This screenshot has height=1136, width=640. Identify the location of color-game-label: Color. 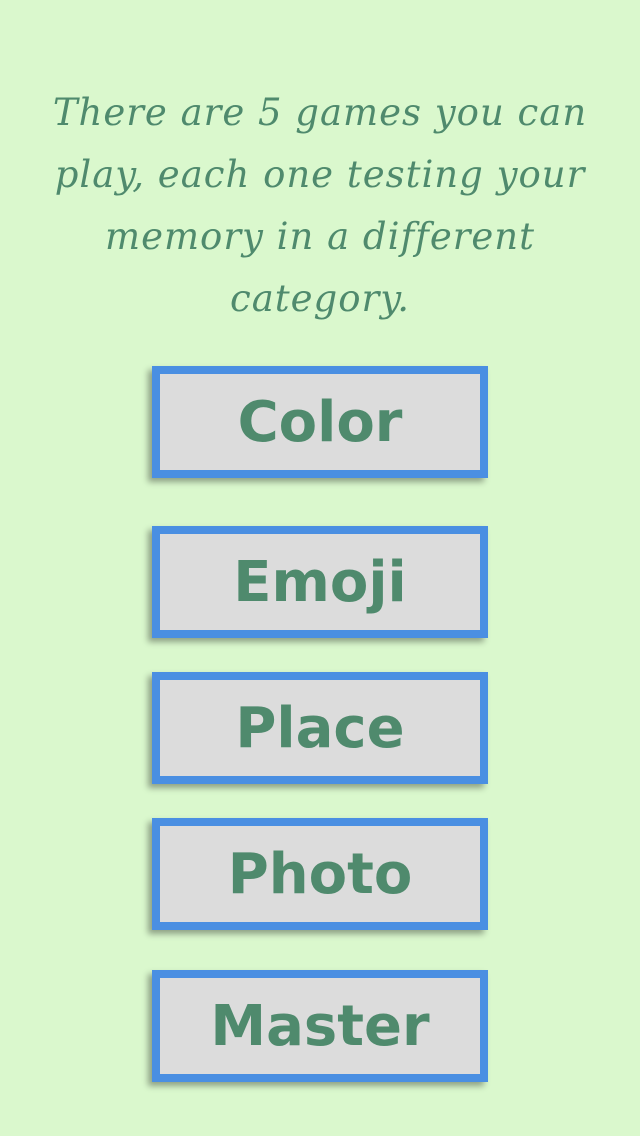
(320, 422).